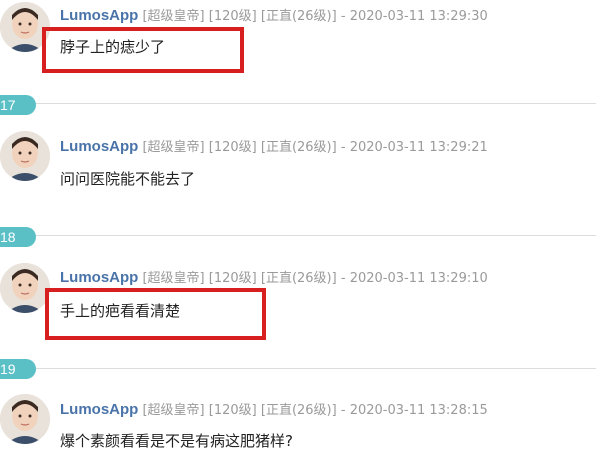 Image resolution: width=596 pixels, height=456 pixels. What do you see at coordinates (128, 179) in the screenshot?
I see `post-content: 问问医院能不能去了` at bounding box center [128, 179].